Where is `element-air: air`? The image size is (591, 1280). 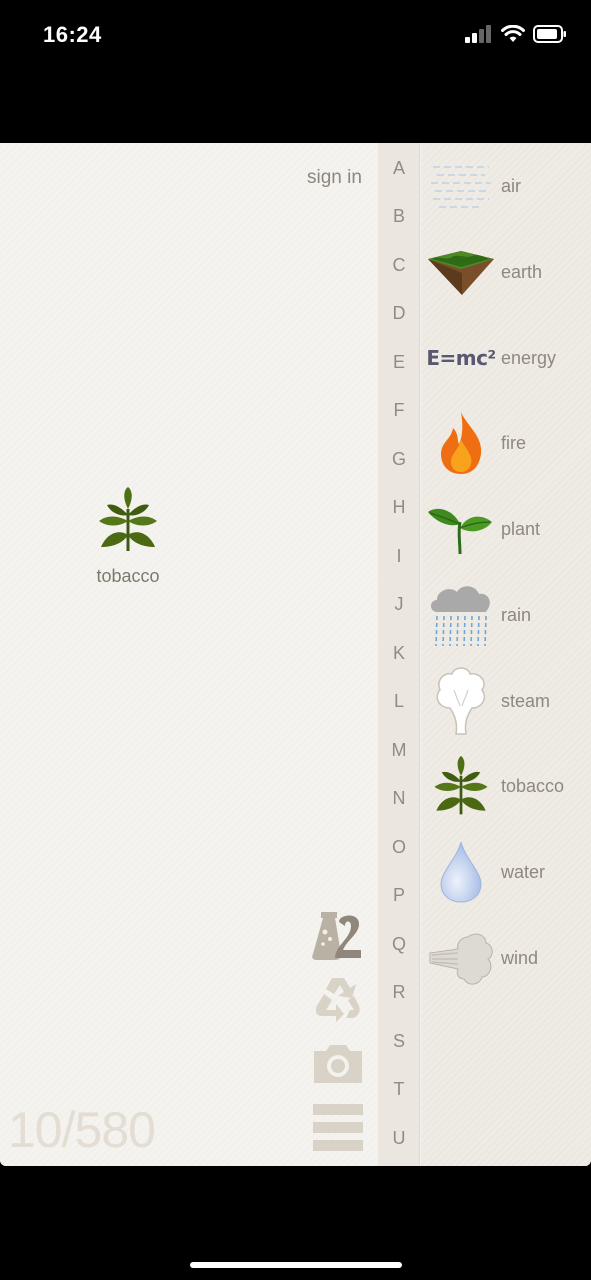 element-air: air is located at coordinates (506, 186).